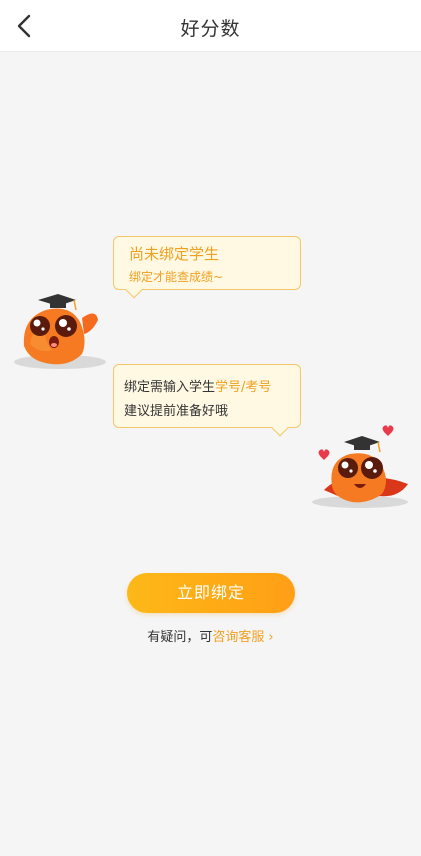 The width and height of the screenshot is (421, 856). Describe the element at coordinates (270, 637) in the screenshot. I see `chevron-right-icon: ›` at that location.